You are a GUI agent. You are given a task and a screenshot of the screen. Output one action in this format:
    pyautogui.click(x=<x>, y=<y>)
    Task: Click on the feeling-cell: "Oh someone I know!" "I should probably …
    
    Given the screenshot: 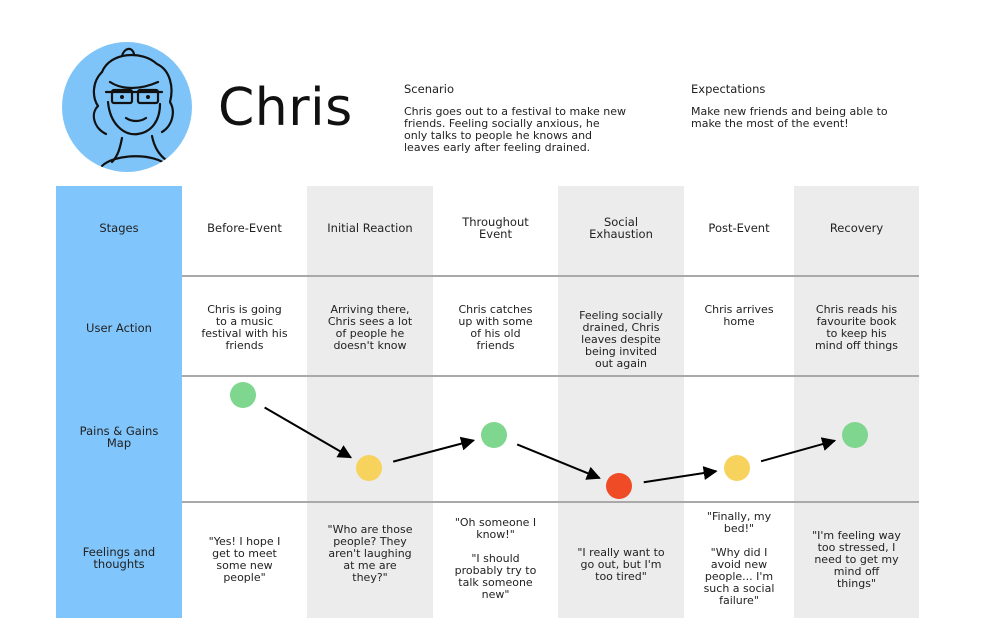 What is the action you would take?
    pyautogui.click(x=495, y=558)
    